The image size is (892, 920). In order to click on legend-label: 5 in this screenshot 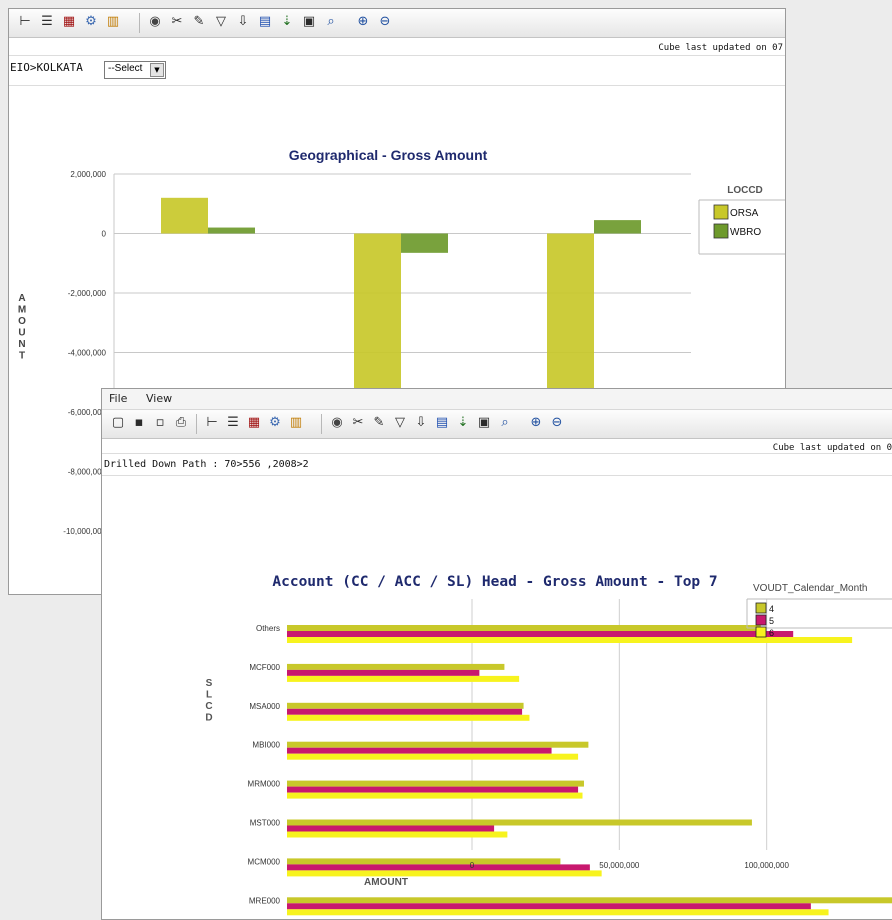, I will do `click(771, 621)`.